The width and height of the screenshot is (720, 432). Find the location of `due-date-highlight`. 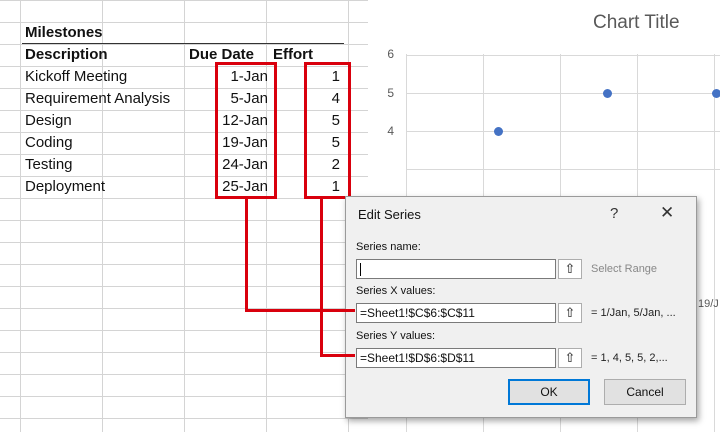

due-date-highlight is located at coordinates (246, 130).